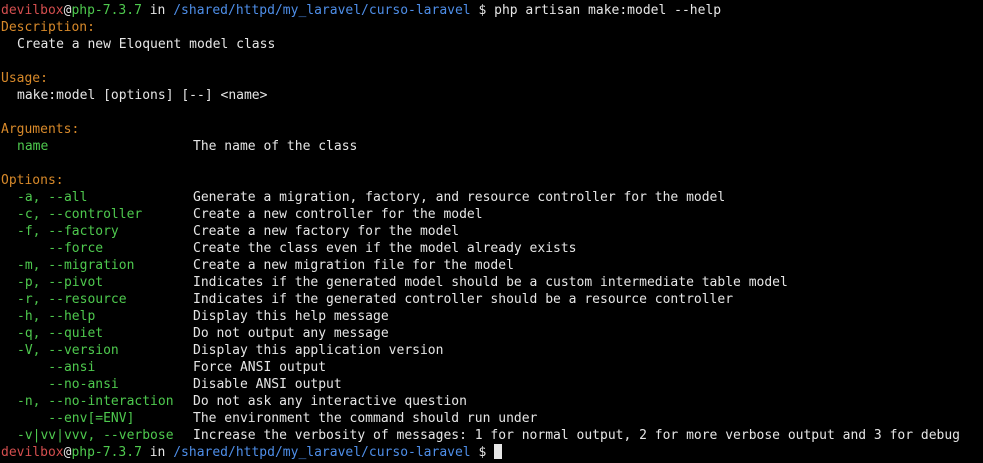 This screenshot has width=983, height=463. I want to click on options-heading: Options:, so click(32, 180).